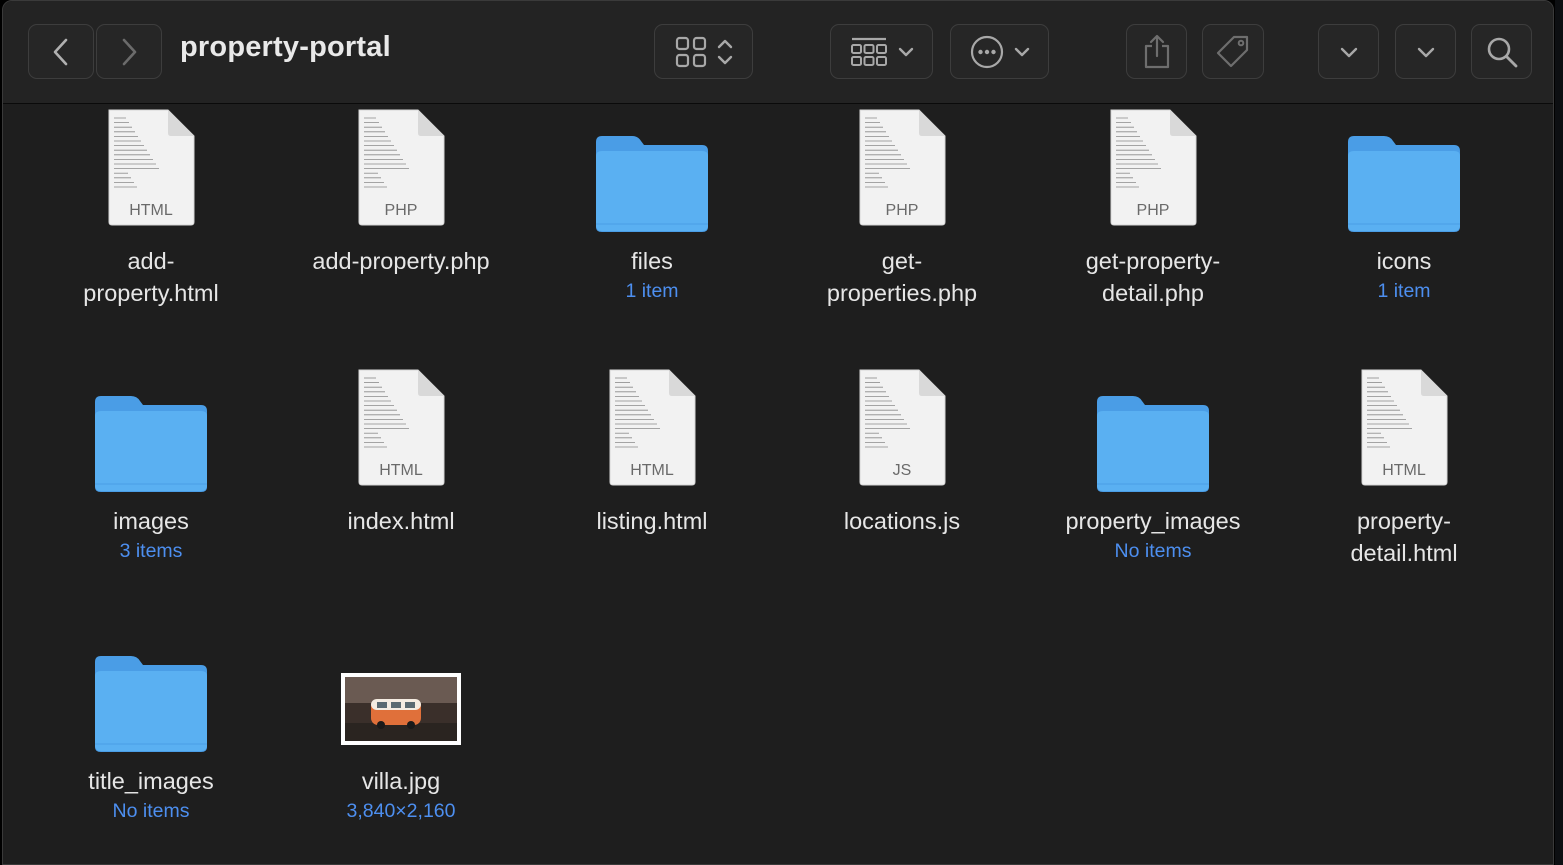  I want to click on file-name: index.html, so click(401, 521).